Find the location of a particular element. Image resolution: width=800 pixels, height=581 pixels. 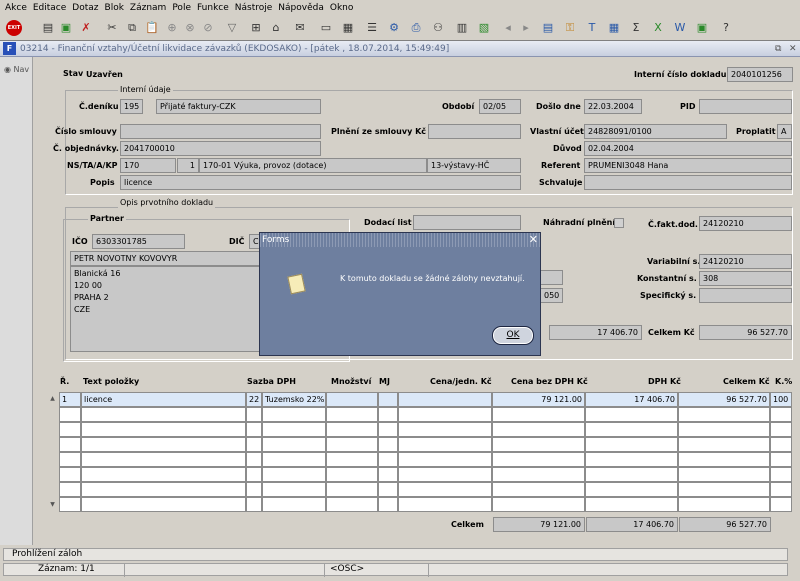

objednavky-field: 2041700010 is located at coordinates (220, 148).